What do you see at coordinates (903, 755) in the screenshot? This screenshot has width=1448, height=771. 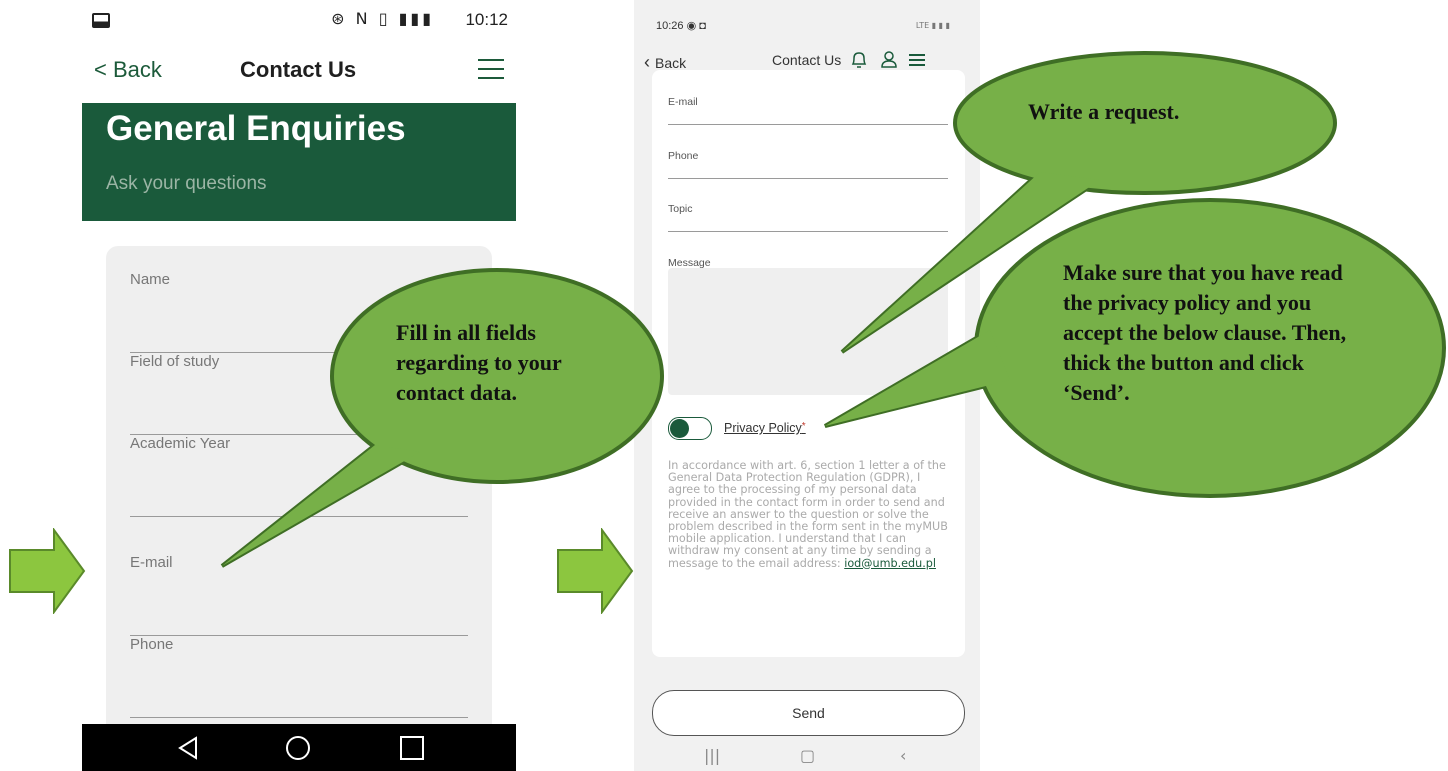 I see `nav-back-icon: ‹` at bounding box center [903, 755].